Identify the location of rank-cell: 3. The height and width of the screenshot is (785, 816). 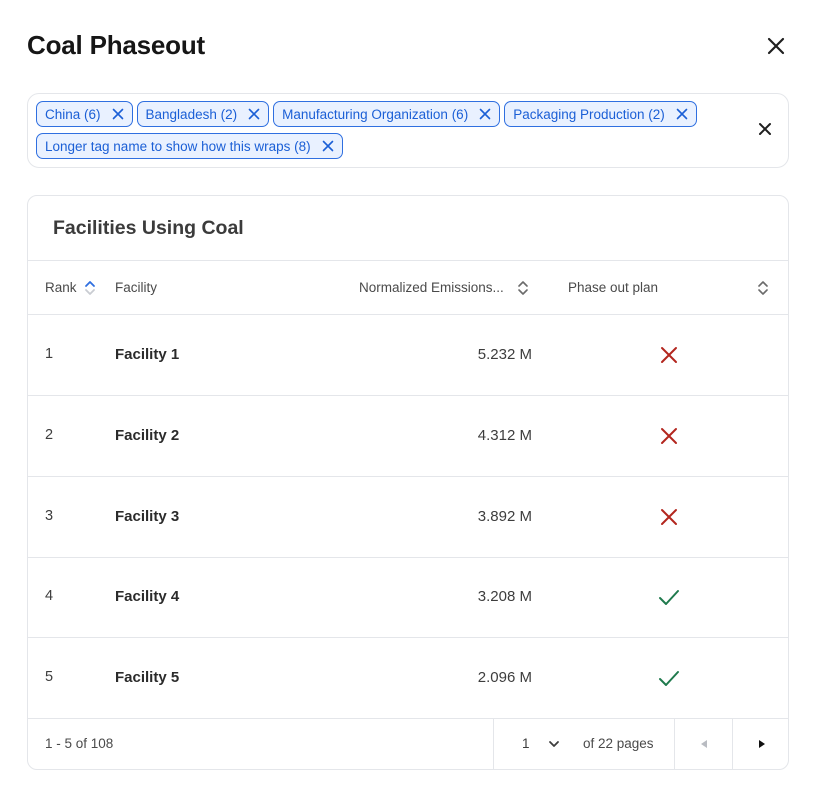
(49, 516).